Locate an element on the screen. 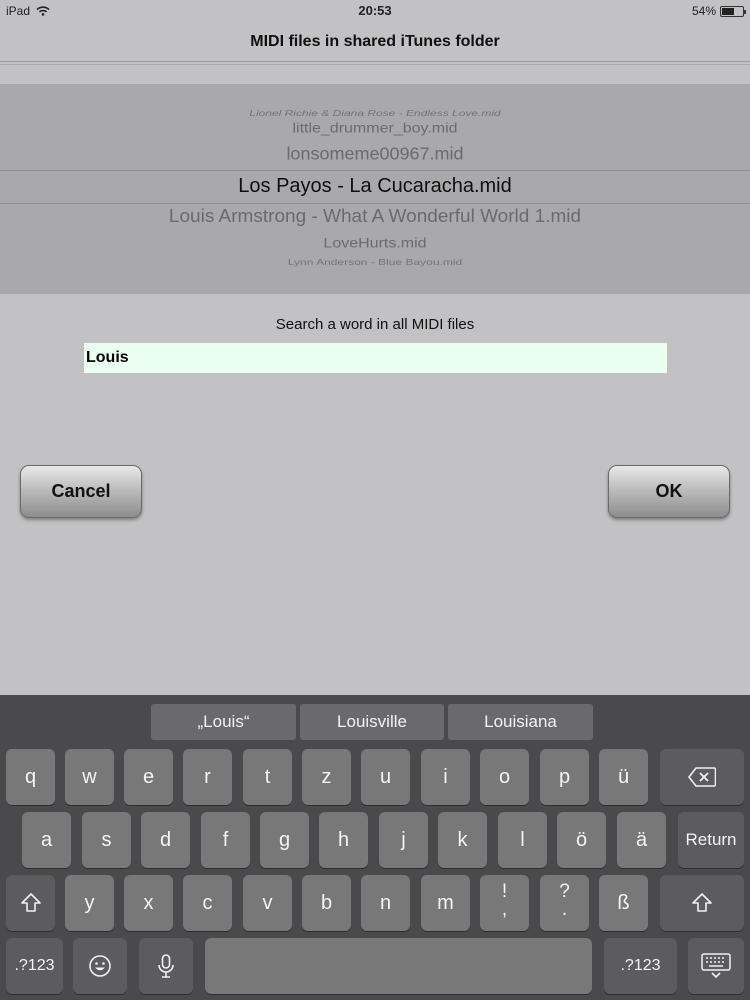 This screenshot has height=1000, width=750. key-question-period: ?. is located at coordinates (564, 903).